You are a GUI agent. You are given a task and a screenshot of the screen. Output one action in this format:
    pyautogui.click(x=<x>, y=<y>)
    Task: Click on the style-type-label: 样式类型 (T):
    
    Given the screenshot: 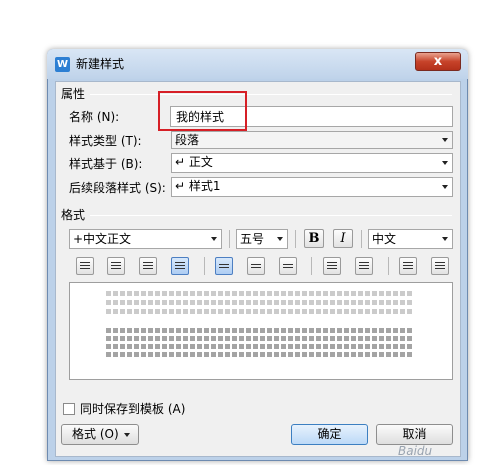 What is the action you would take?
    pyautogui.click(x=105, y=141)
    